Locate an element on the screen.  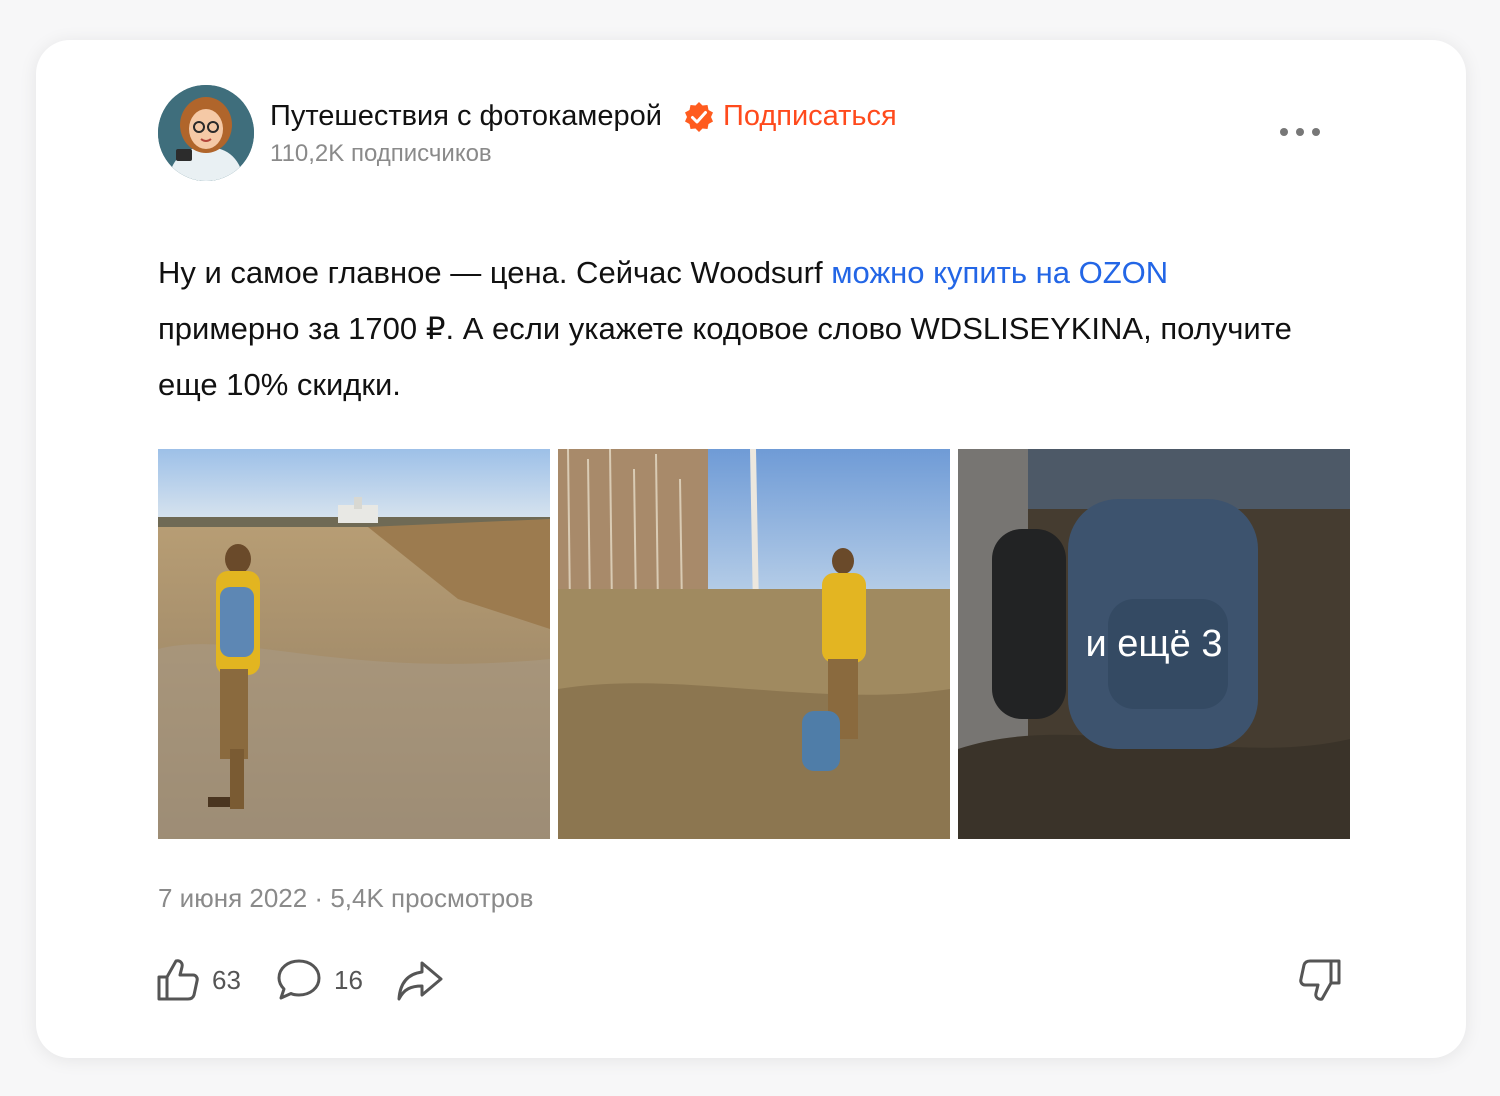
channel-avatar is located at coordinates (206, 133).